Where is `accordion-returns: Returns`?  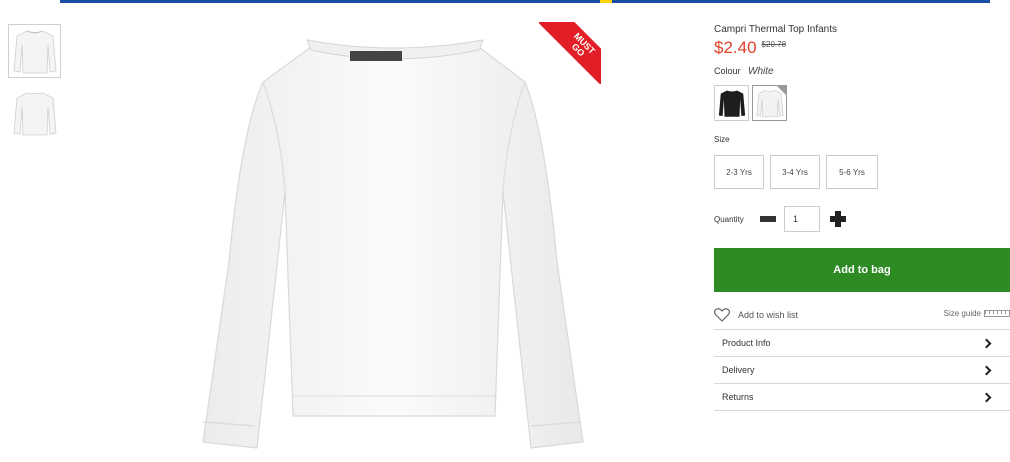 accordion-returns: Returns is located at coordinates (862, 397).